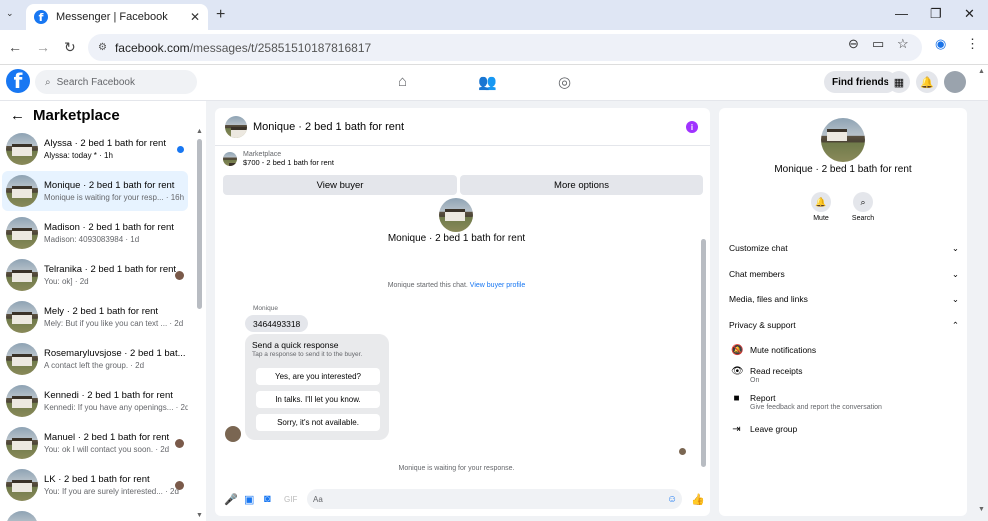 The height and width of the screenshot is (521, 988). Describe the element at coordinates (564, 82) in the screenshot. I see `groups-icon: ◎` at that location.